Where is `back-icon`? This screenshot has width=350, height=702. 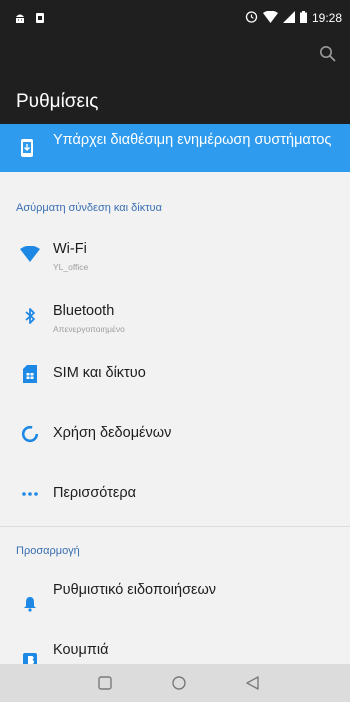 back-icon is located at coordinates (253, 683).